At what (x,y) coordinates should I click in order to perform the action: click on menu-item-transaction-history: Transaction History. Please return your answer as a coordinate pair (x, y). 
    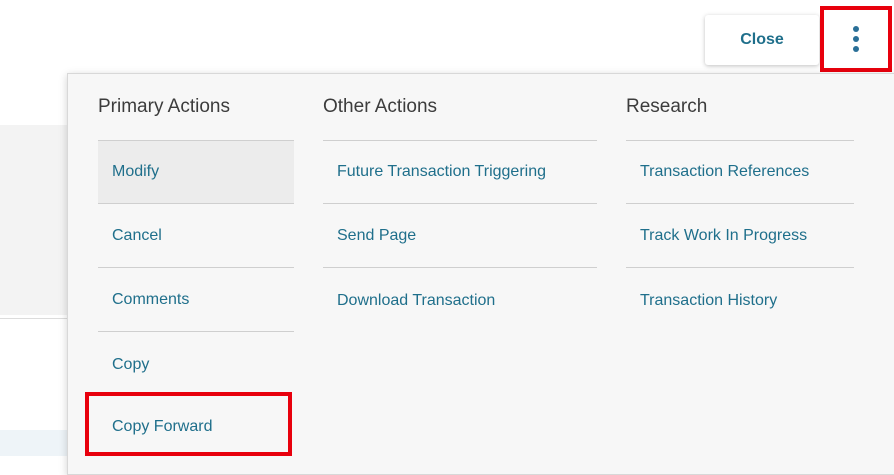
    Looking at the image, I should click on (740, 300).